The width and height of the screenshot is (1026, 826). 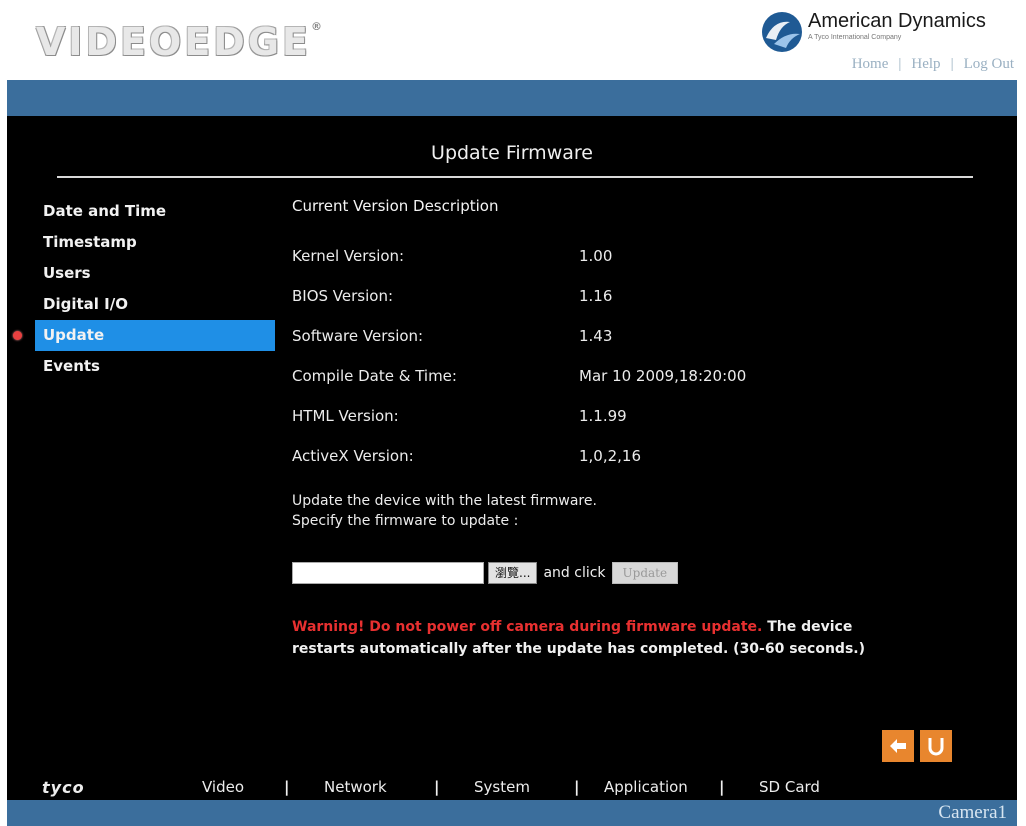 I want to click on version-value: 1,0,2,16, so click(x=610, y=456).